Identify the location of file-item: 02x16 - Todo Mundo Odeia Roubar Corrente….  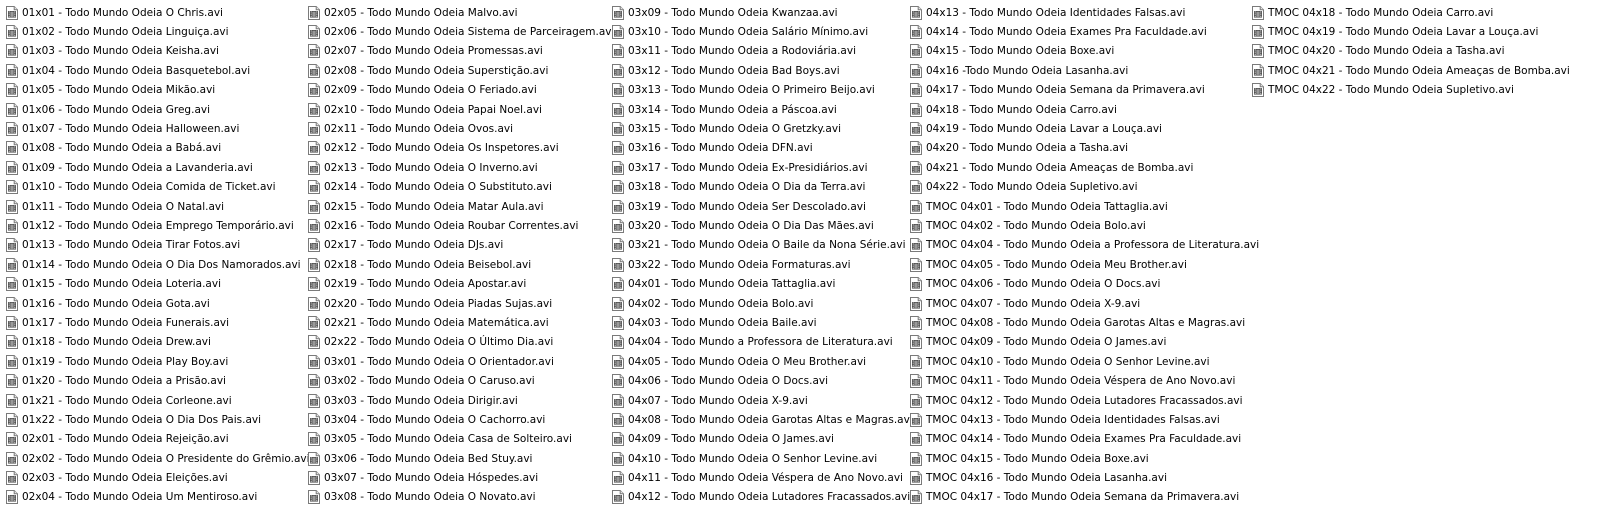
(460, 225).